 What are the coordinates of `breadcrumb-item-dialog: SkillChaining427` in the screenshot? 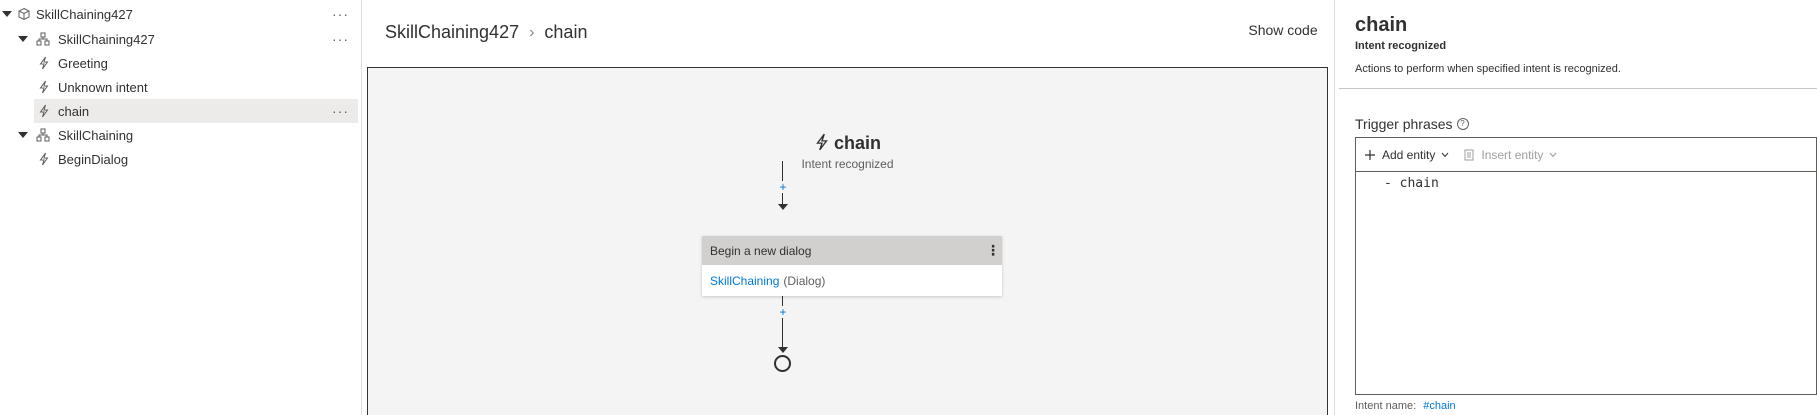 It's located at (452, 32).